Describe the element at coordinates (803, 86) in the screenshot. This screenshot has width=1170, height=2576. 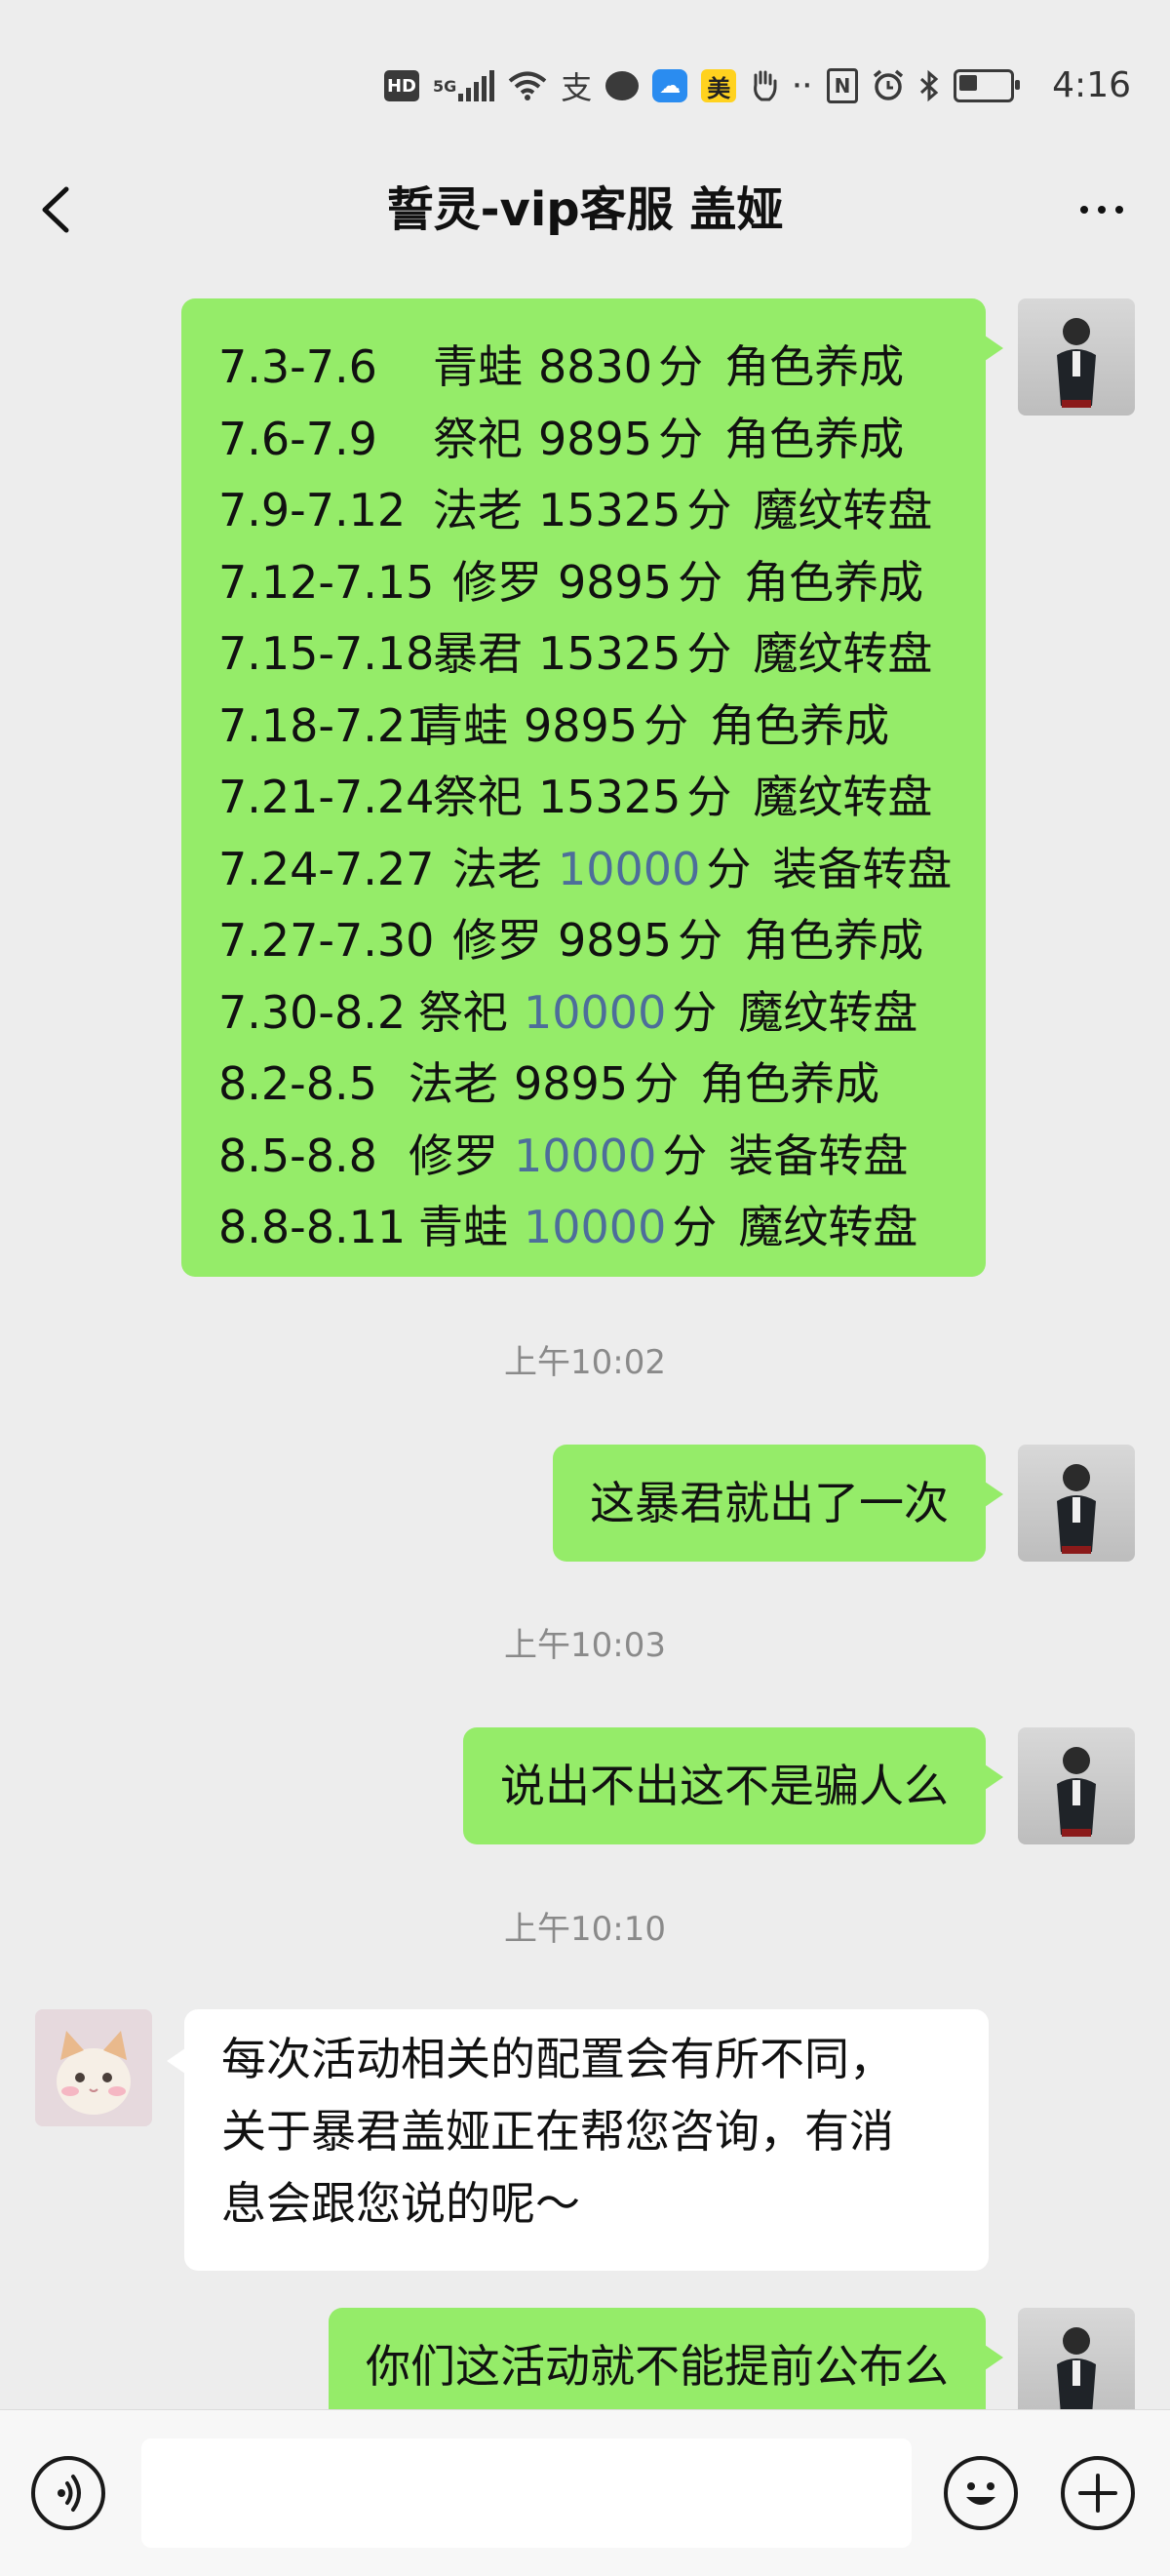
I see `more-notifications-icon: ··` at that location.